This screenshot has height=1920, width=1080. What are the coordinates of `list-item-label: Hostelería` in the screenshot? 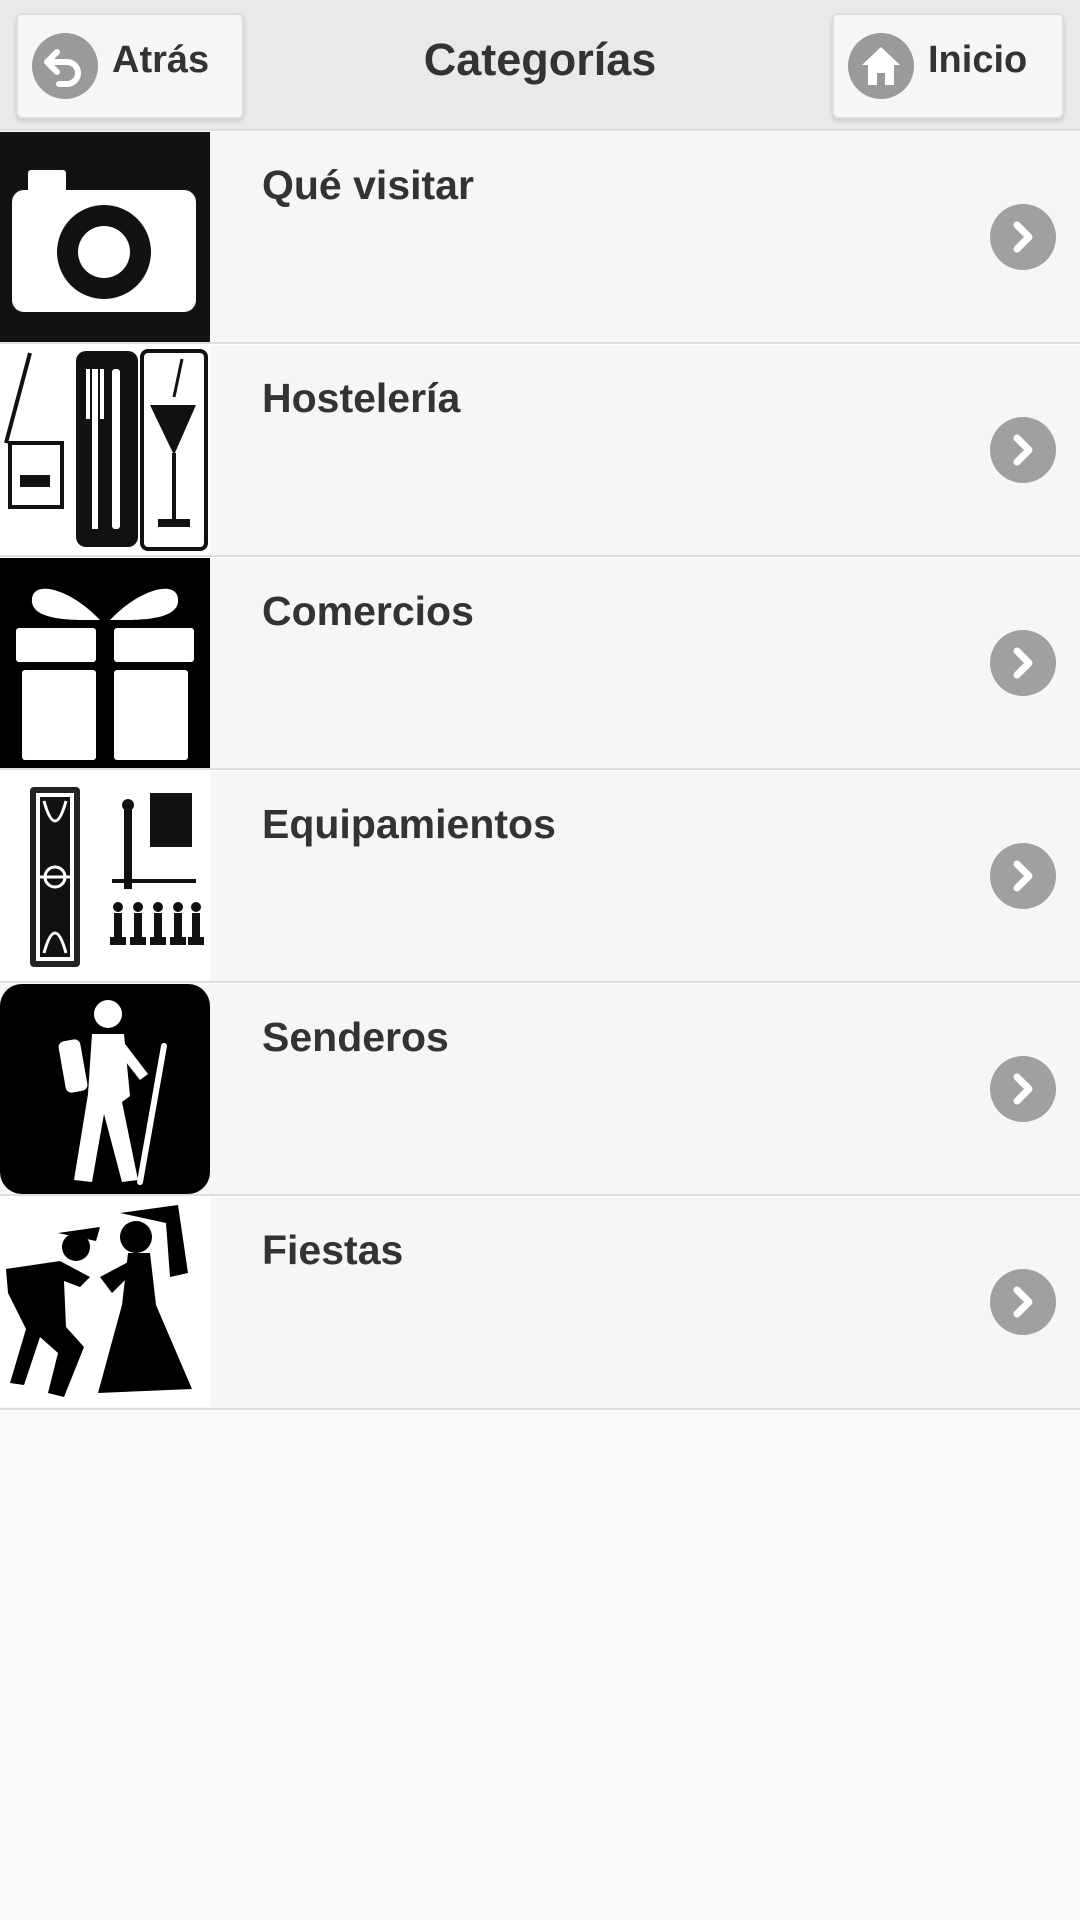 It's located at (361, 398).